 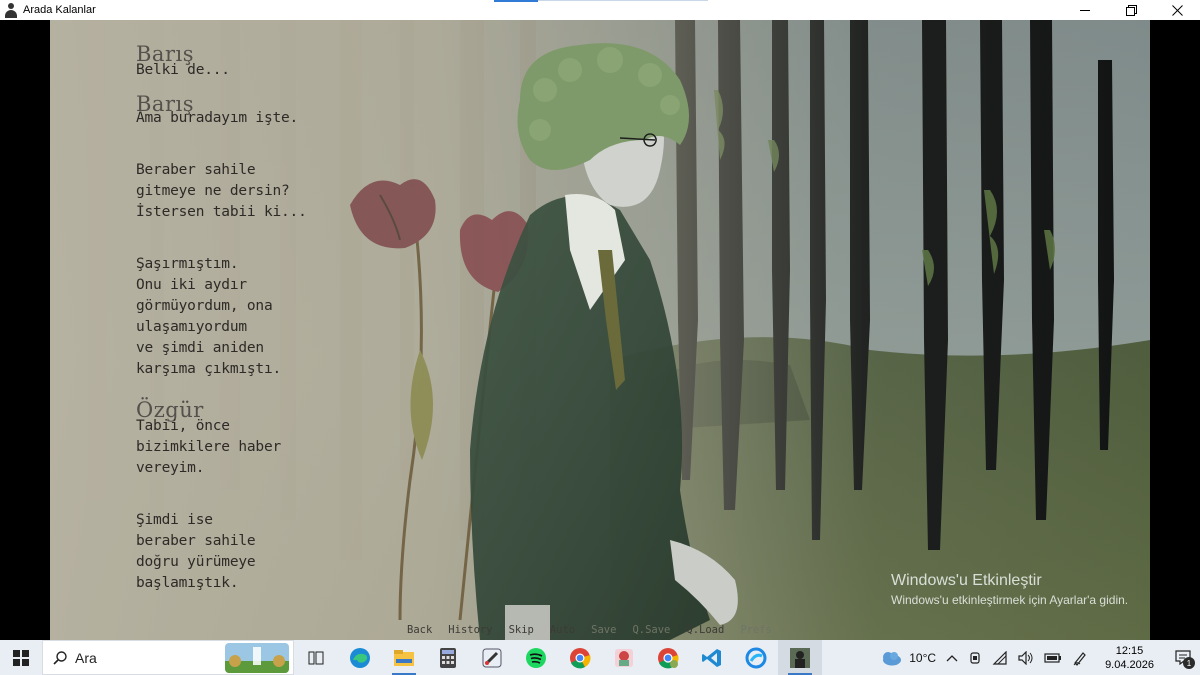 I want to click on dialogue-line: ve şimdi aniden, so click(x=200, y=348).